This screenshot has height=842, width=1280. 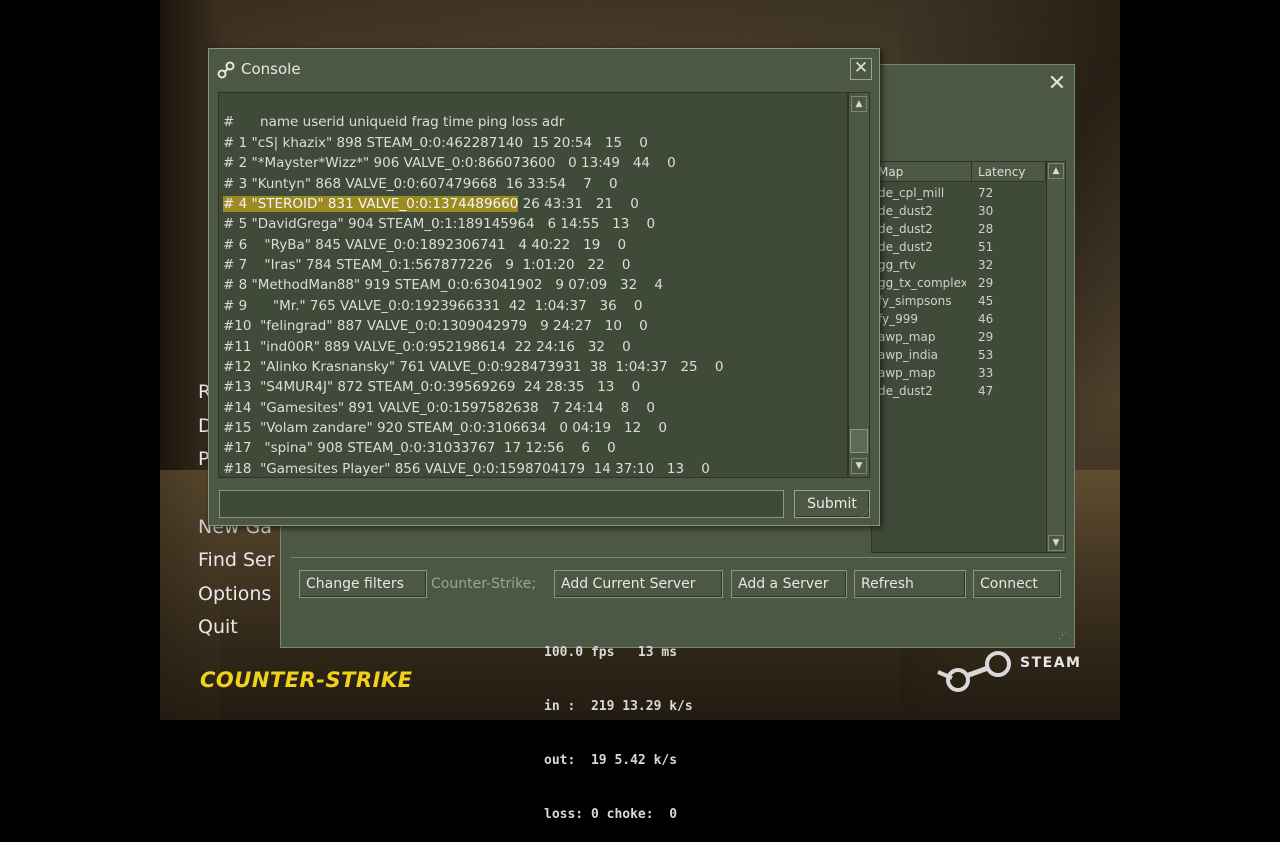 I want to click on filter-summary: Counter-Strike;, so click(x=484, y=584).